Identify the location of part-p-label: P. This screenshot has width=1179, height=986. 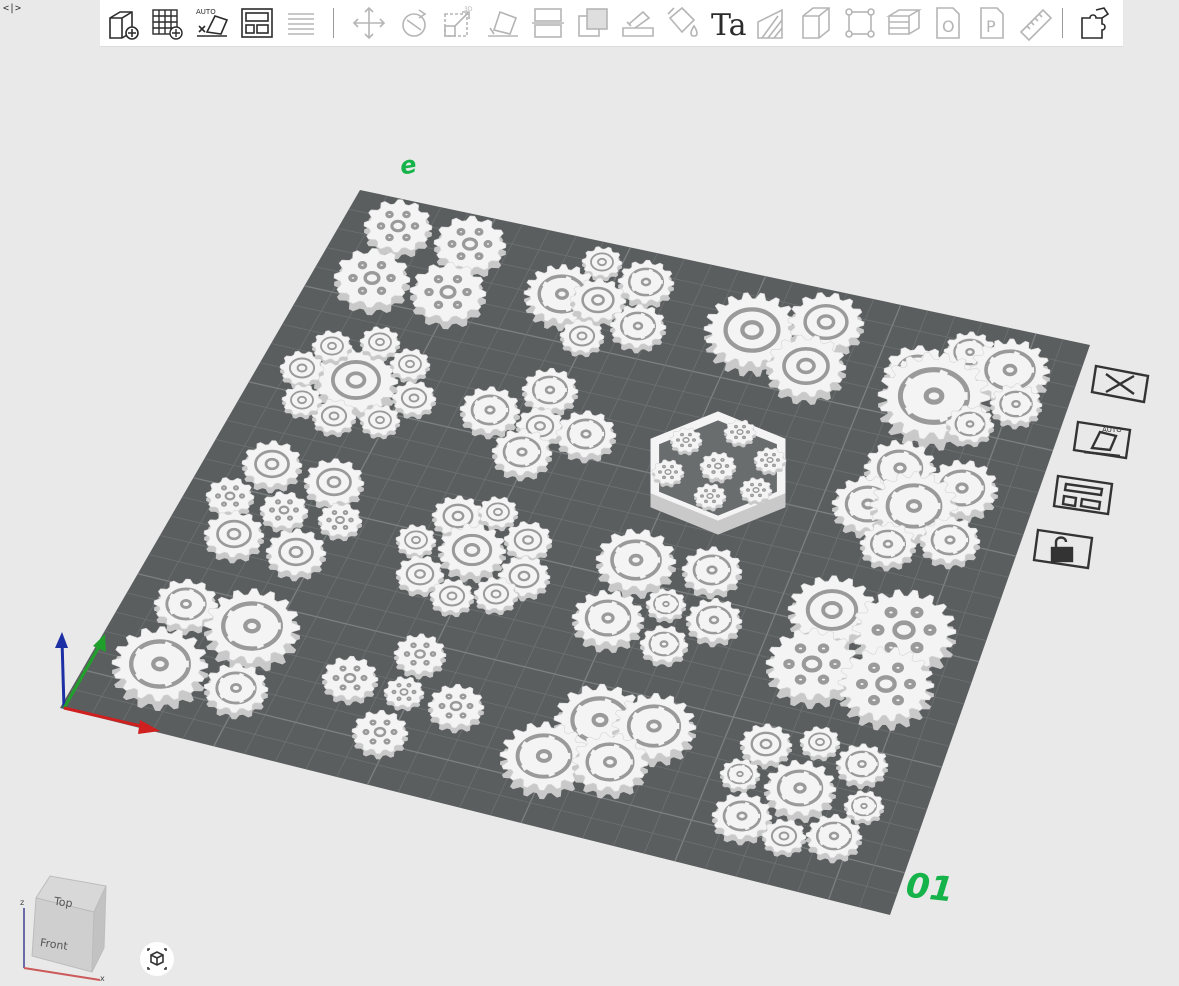
(991, 26).